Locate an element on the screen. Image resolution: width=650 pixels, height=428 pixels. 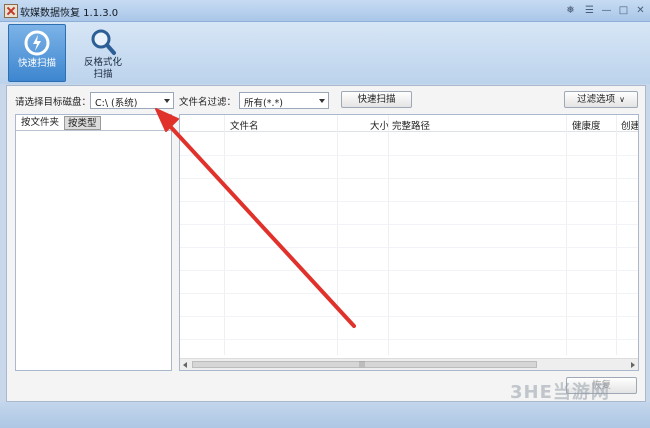
category-tab-pane: 按文件夹 按类型 is located at coordinates (93, 242).